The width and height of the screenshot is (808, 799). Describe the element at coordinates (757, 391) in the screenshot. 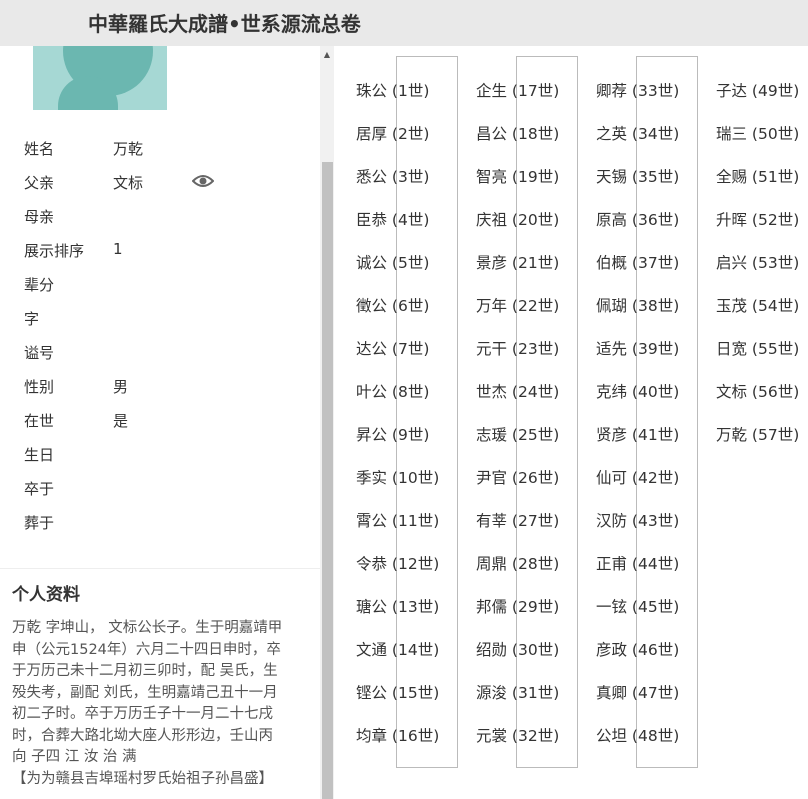

I see `generation-link: 文标 (56世)` at that location.